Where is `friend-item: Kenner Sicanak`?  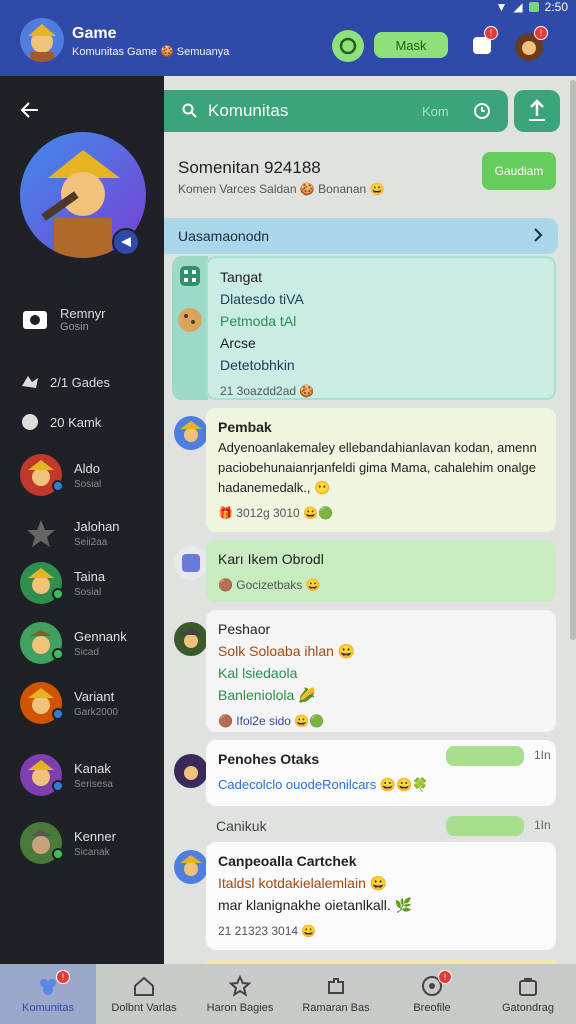 friend-item: Kenner Sicanak is located at coordinates (90, 843).